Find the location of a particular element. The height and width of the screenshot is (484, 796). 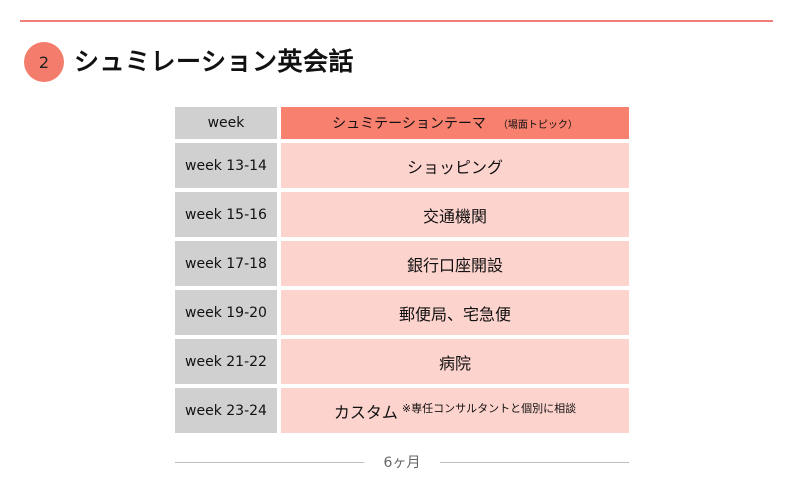

table-header-row: week シュミテーションテーマ （場面トピック） is located at coordinates (402, 123).